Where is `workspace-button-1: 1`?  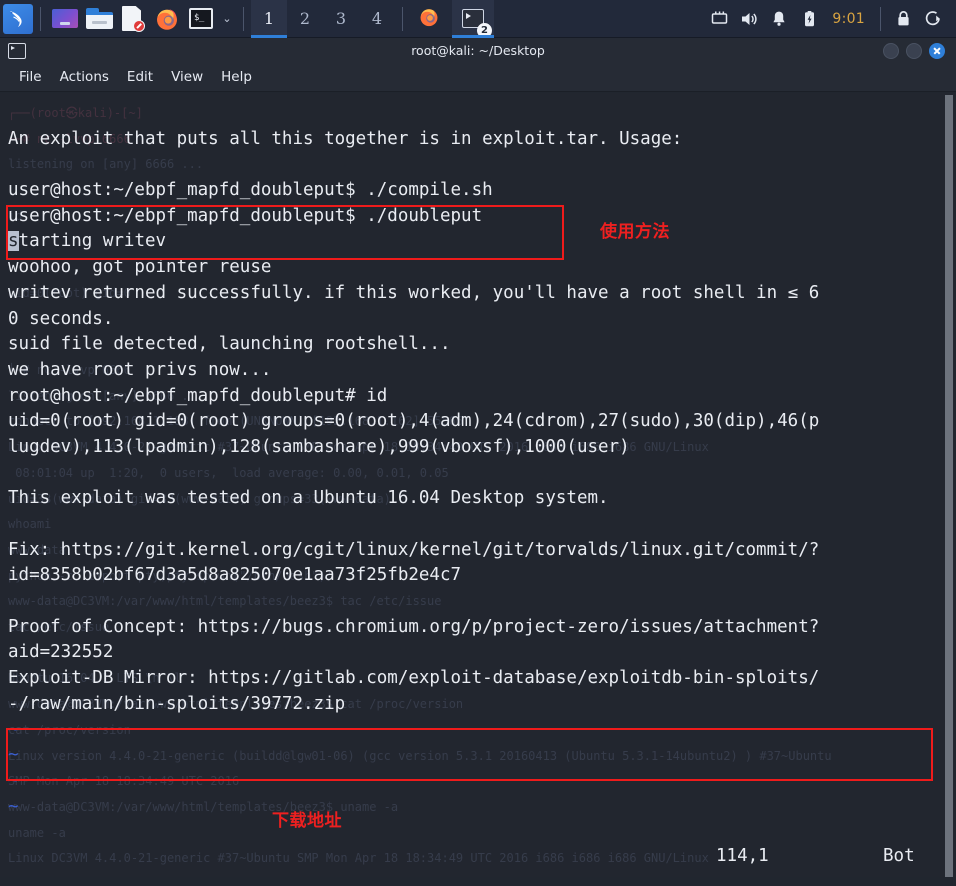
workspace-button-1: 1 is located at coordinates (269, 19).